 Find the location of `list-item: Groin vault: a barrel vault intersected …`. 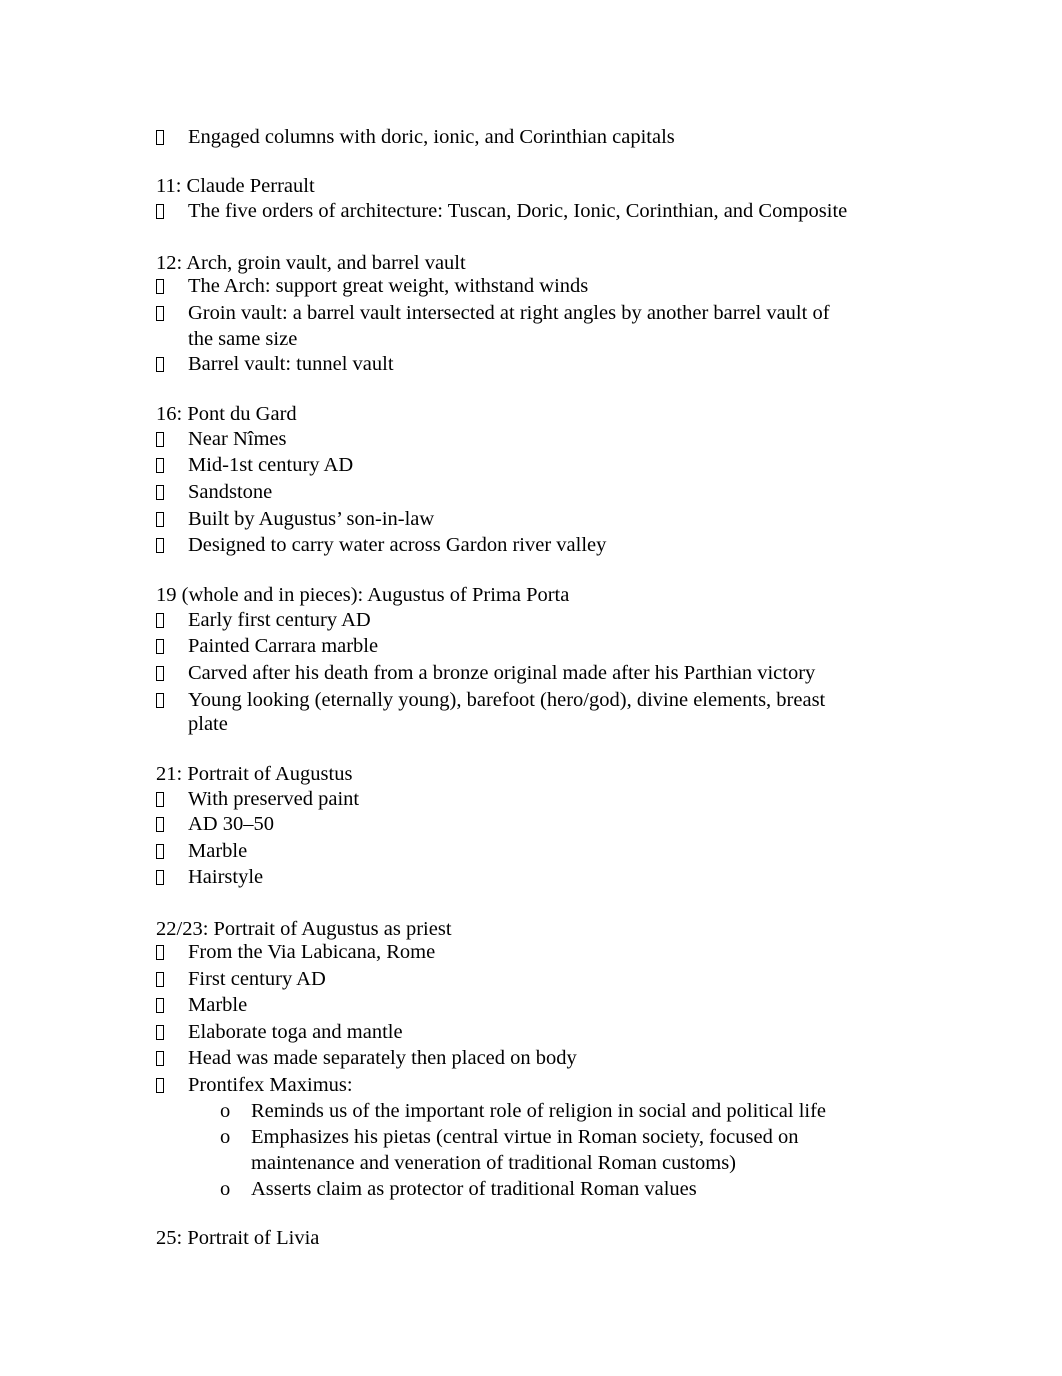

list-item: Groin vault: a barrel vault intersected … is located at coordinates (509, 313).